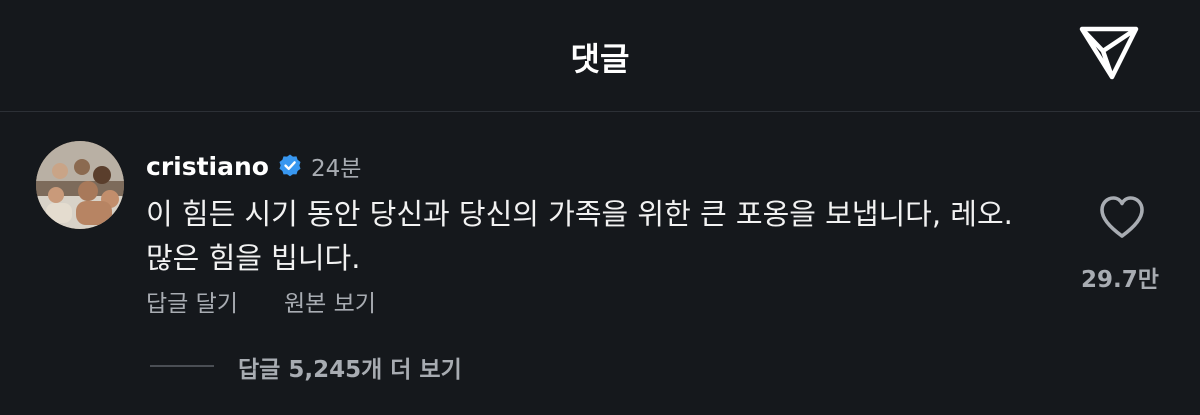  I want to click on username: cristiano, so click(207, 166).